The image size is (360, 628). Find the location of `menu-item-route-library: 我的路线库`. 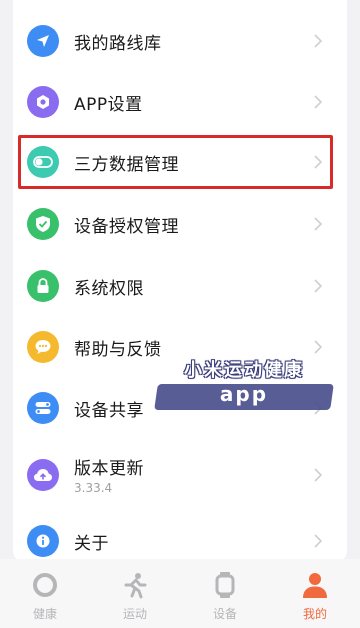

menu-item-route-library: 我的路线库 is located at coordinates (180, 41).